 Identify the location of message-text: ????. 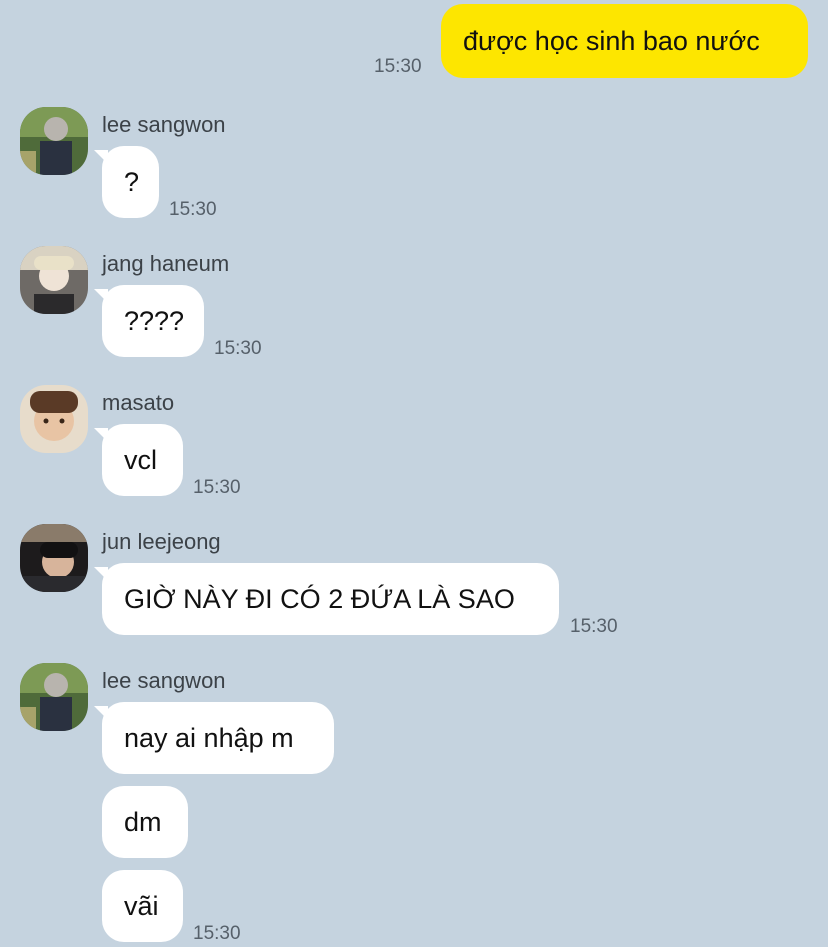
(154, 320).